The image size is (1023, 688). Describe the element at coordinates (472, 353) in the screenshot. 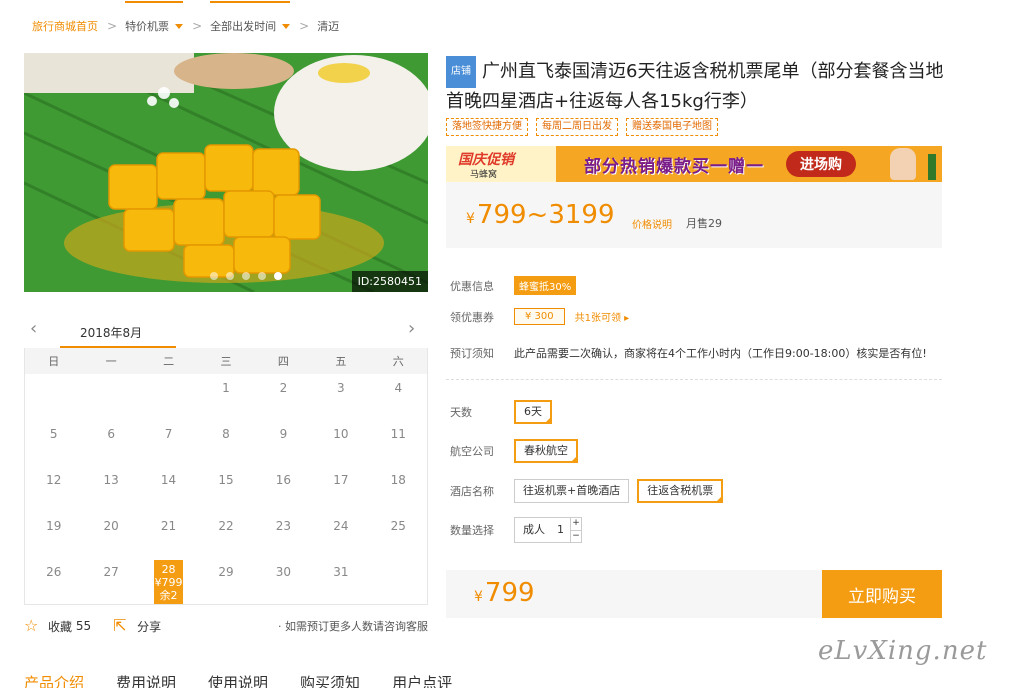

I see `notice-label: 预订须知` at that location.